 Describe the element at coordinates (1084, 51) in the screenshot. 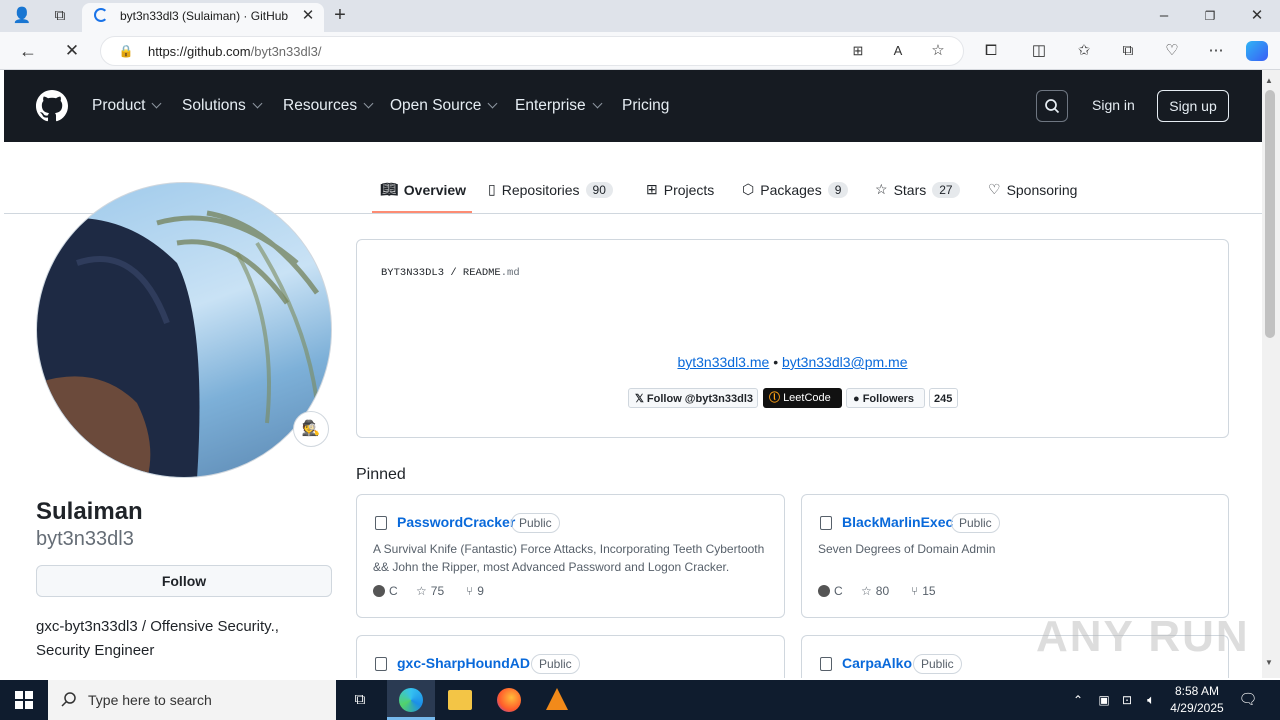

I see `favorites-icon: ✩` at that location.